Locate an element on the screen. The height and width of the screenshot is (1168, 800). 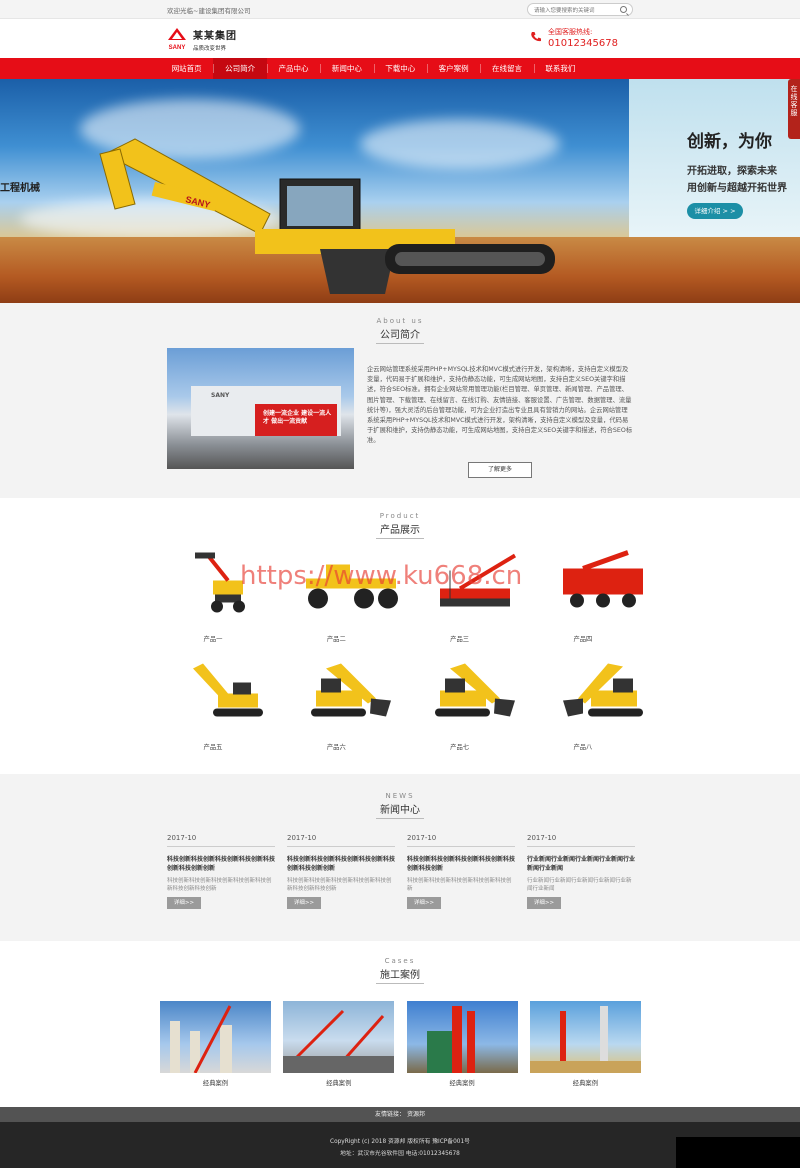
cases-section: Cases 施工案例 经典案例 经典案例 经典案例 经典案例 is located at coordinates (400, 1024).